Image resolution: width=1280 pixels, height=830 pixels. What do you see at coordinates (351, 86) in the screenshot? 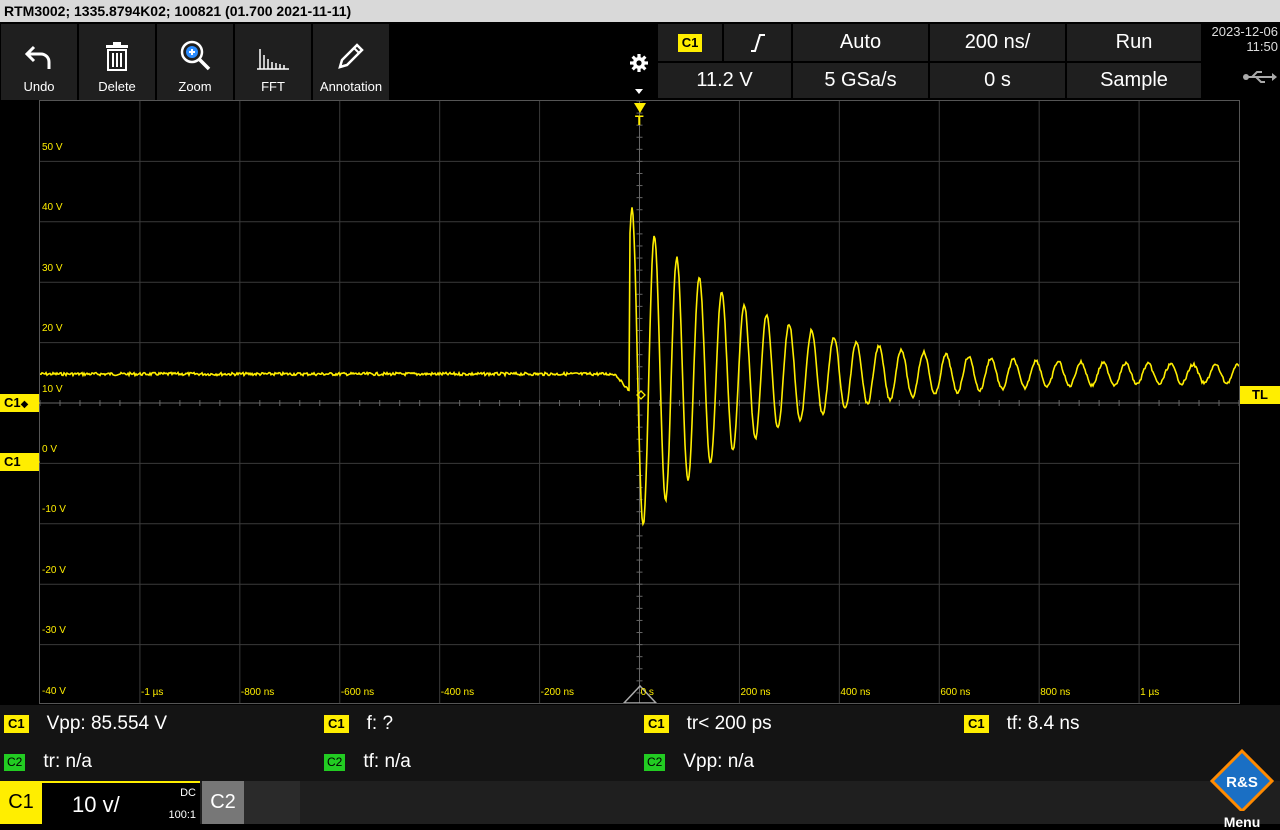
I see `annotation-label: Annotation` at bounding box center [351, 86].